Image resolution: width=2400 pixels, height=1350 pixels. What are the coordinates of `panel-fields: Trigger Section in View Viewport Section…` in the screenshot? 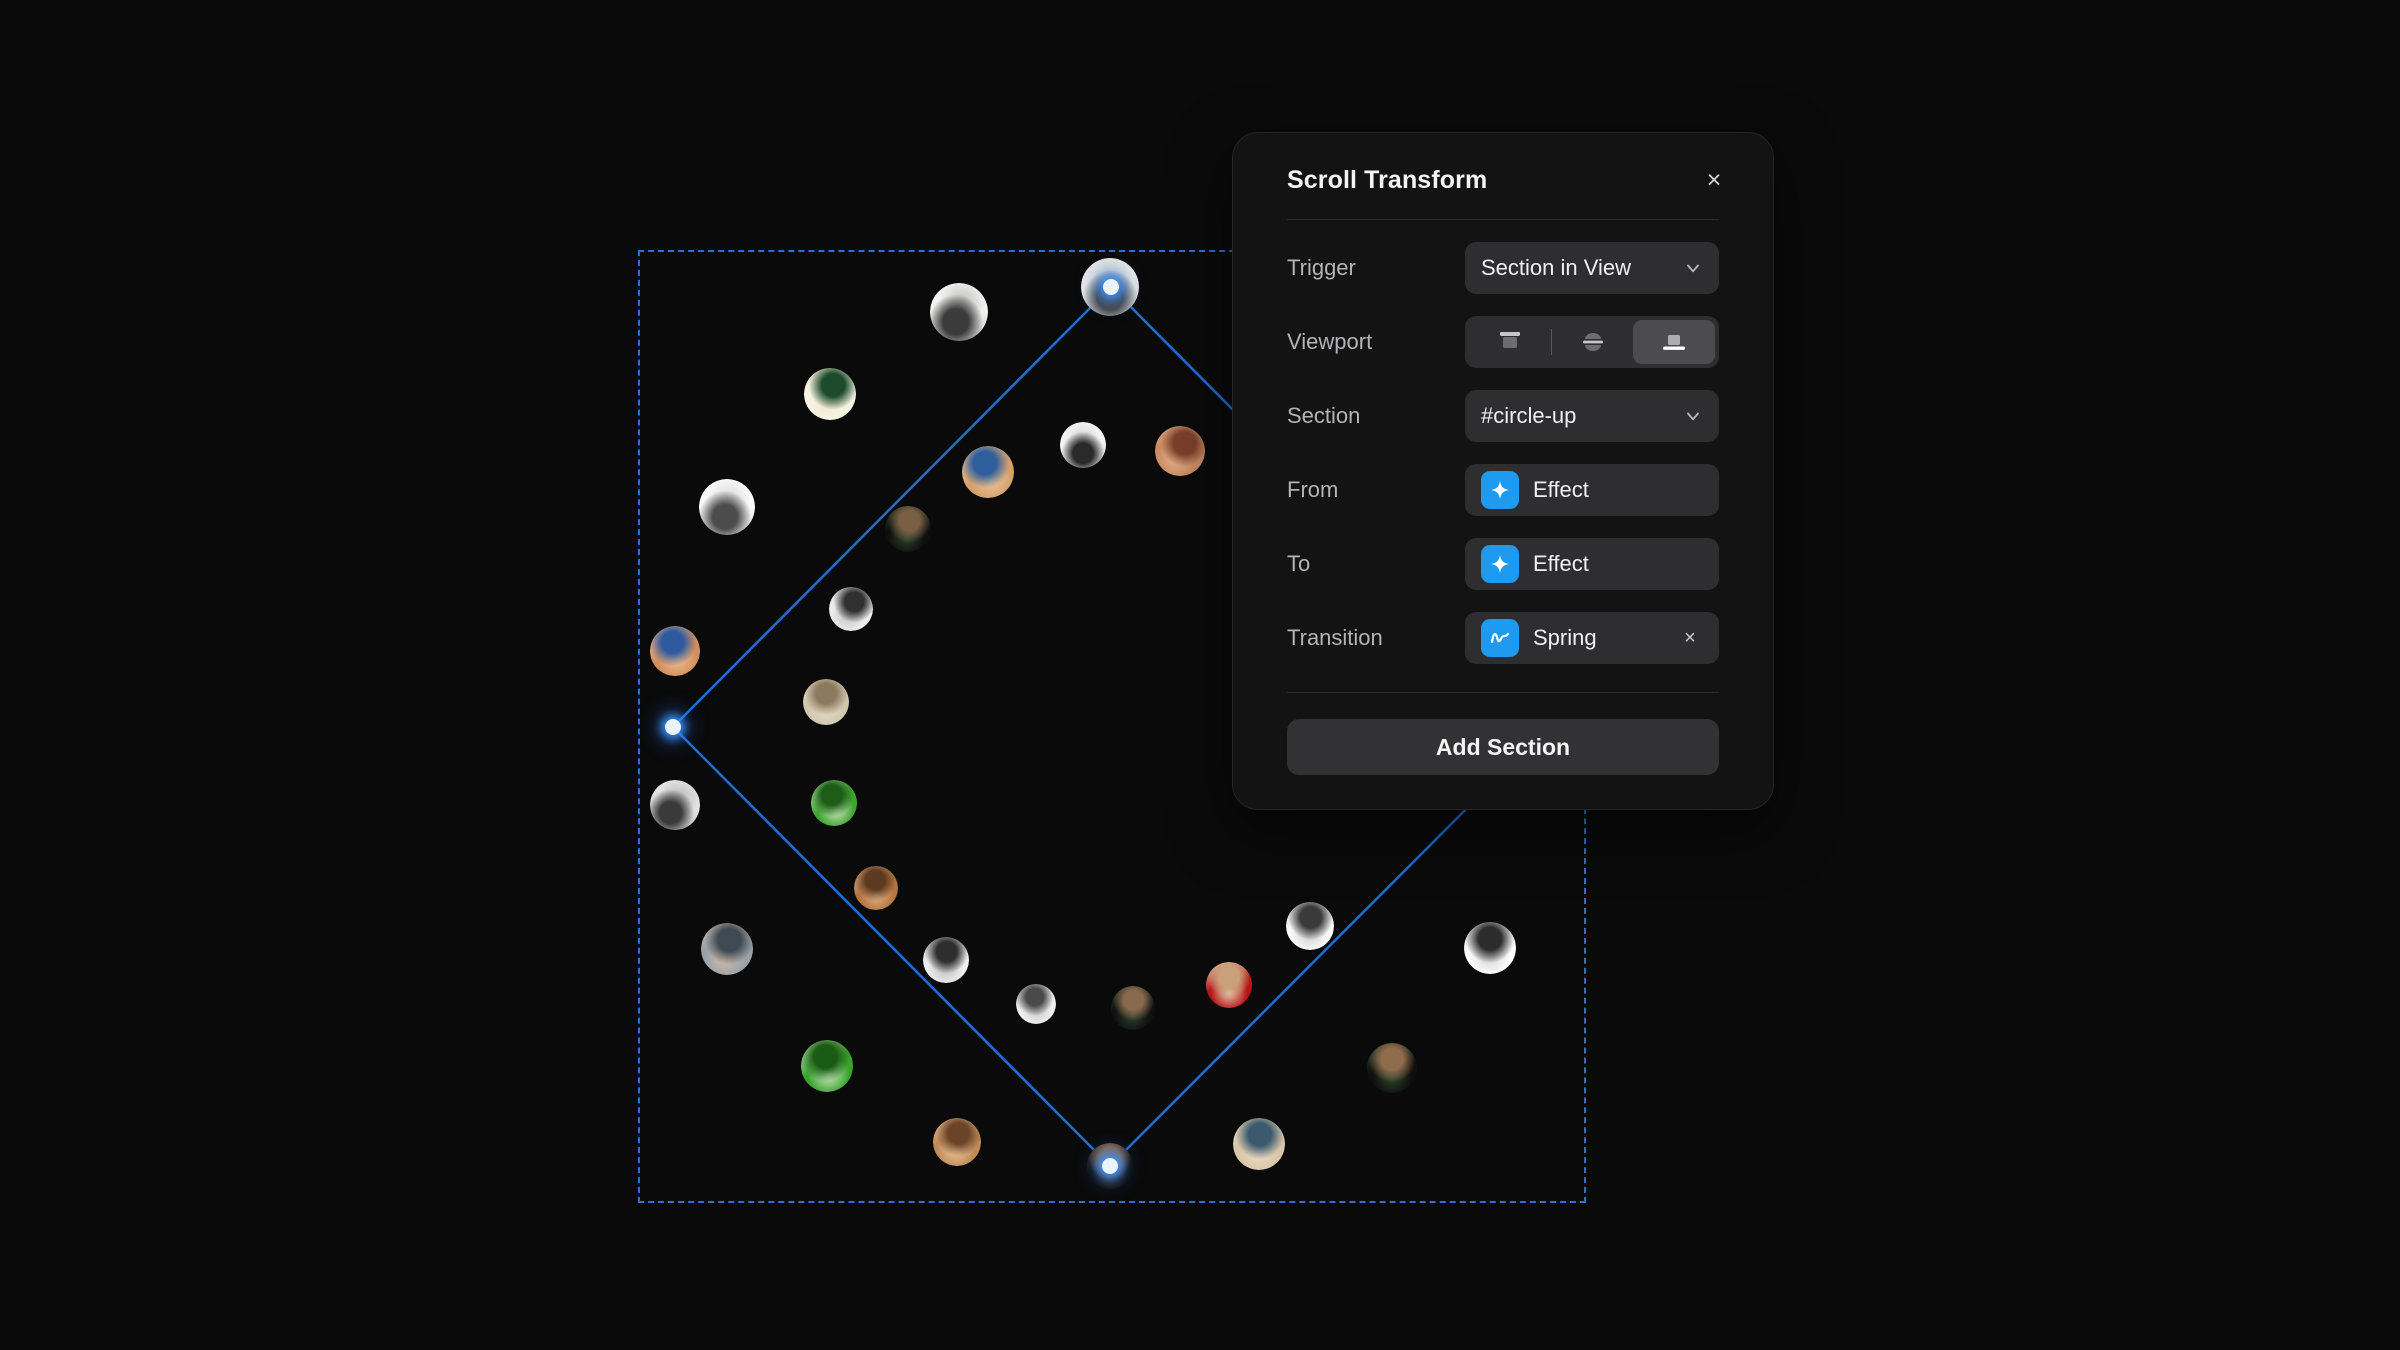 It's located at (1503, 442).